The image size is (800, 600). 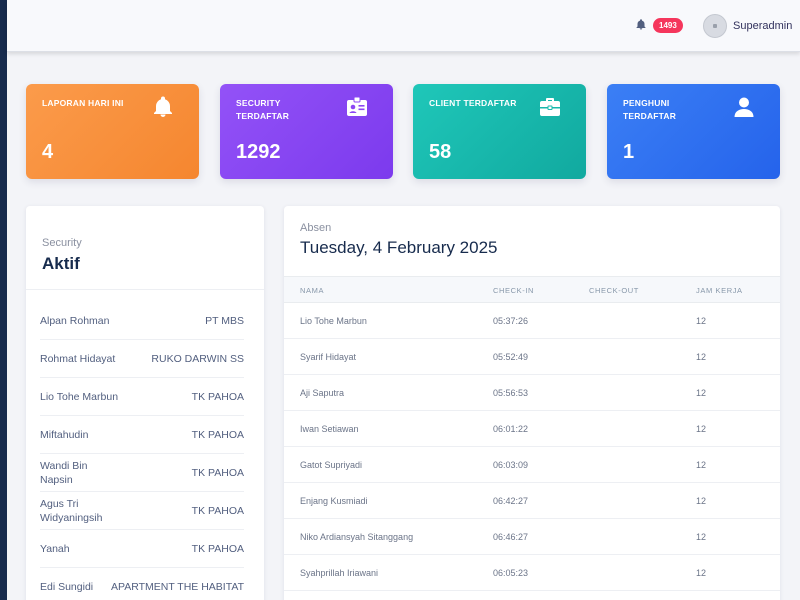 I want to click on panel-subtitle: Absen, so click(x=316, y=228).